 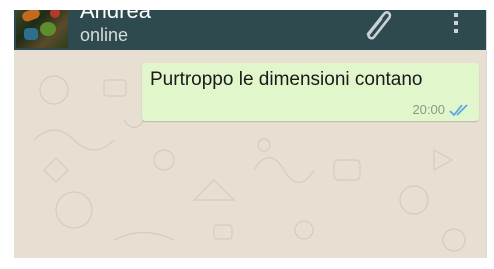 What do you see at coordinates (310, 92) in the screenshot?
I see `message-bubble: Purtroppo le dimensioni contano 20:00` at bounding box center [310, 92].